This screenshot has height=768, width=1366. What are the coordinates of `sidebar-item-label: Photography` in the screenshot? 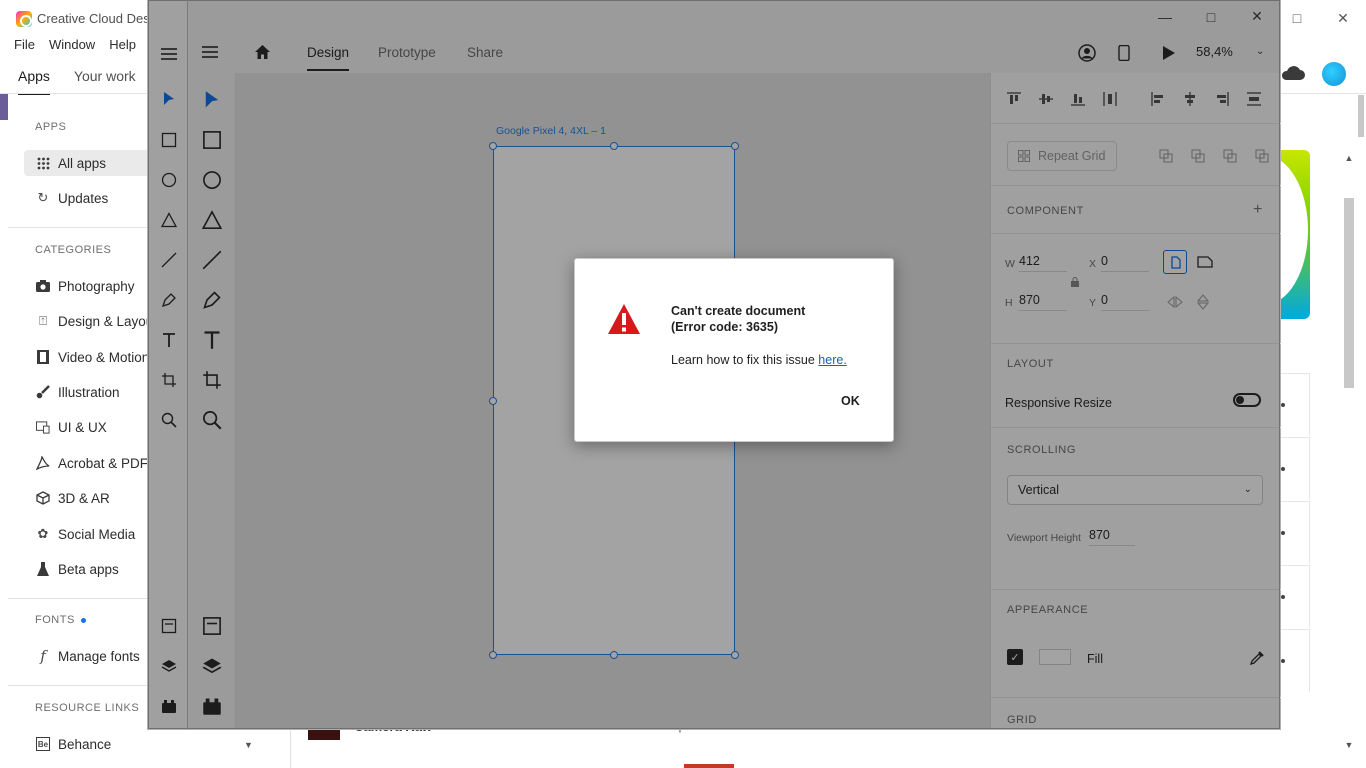 It's located at (96, 286).